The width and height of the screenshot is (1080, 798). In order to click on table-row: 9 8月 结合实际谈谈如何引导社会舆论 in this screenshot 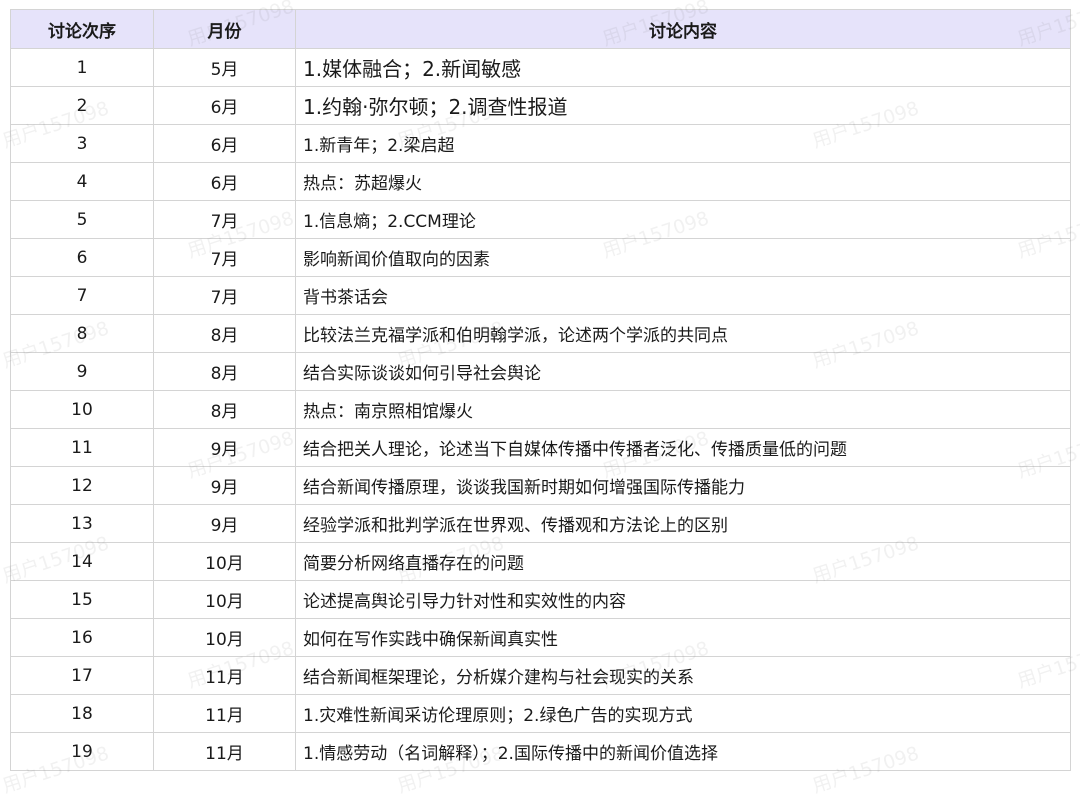, I will do `click(540, 371)`.